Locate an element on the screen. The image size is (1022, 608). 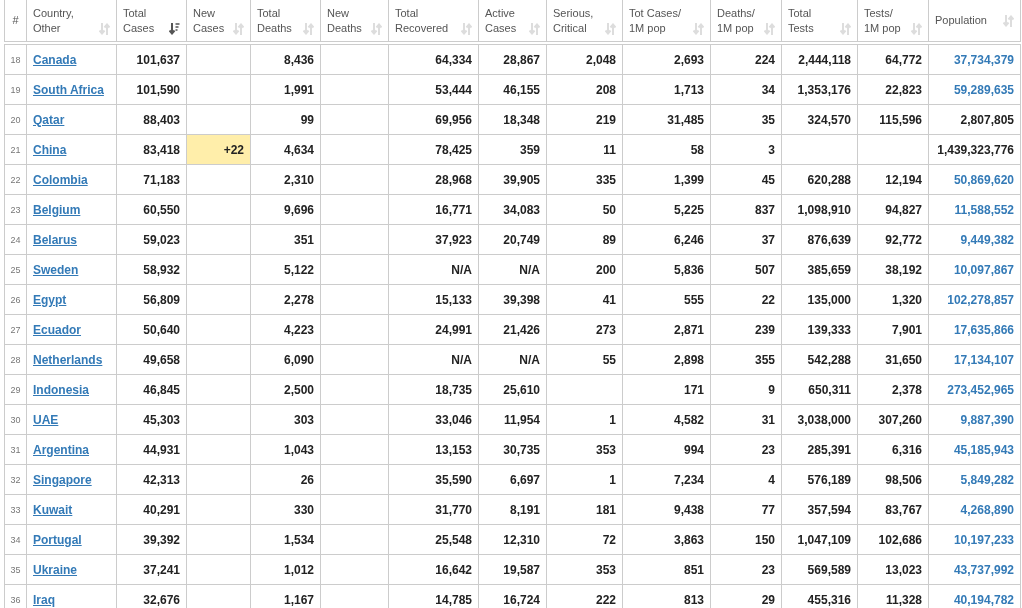
table-cell: 18,735 is located at coordinates (433, 389).